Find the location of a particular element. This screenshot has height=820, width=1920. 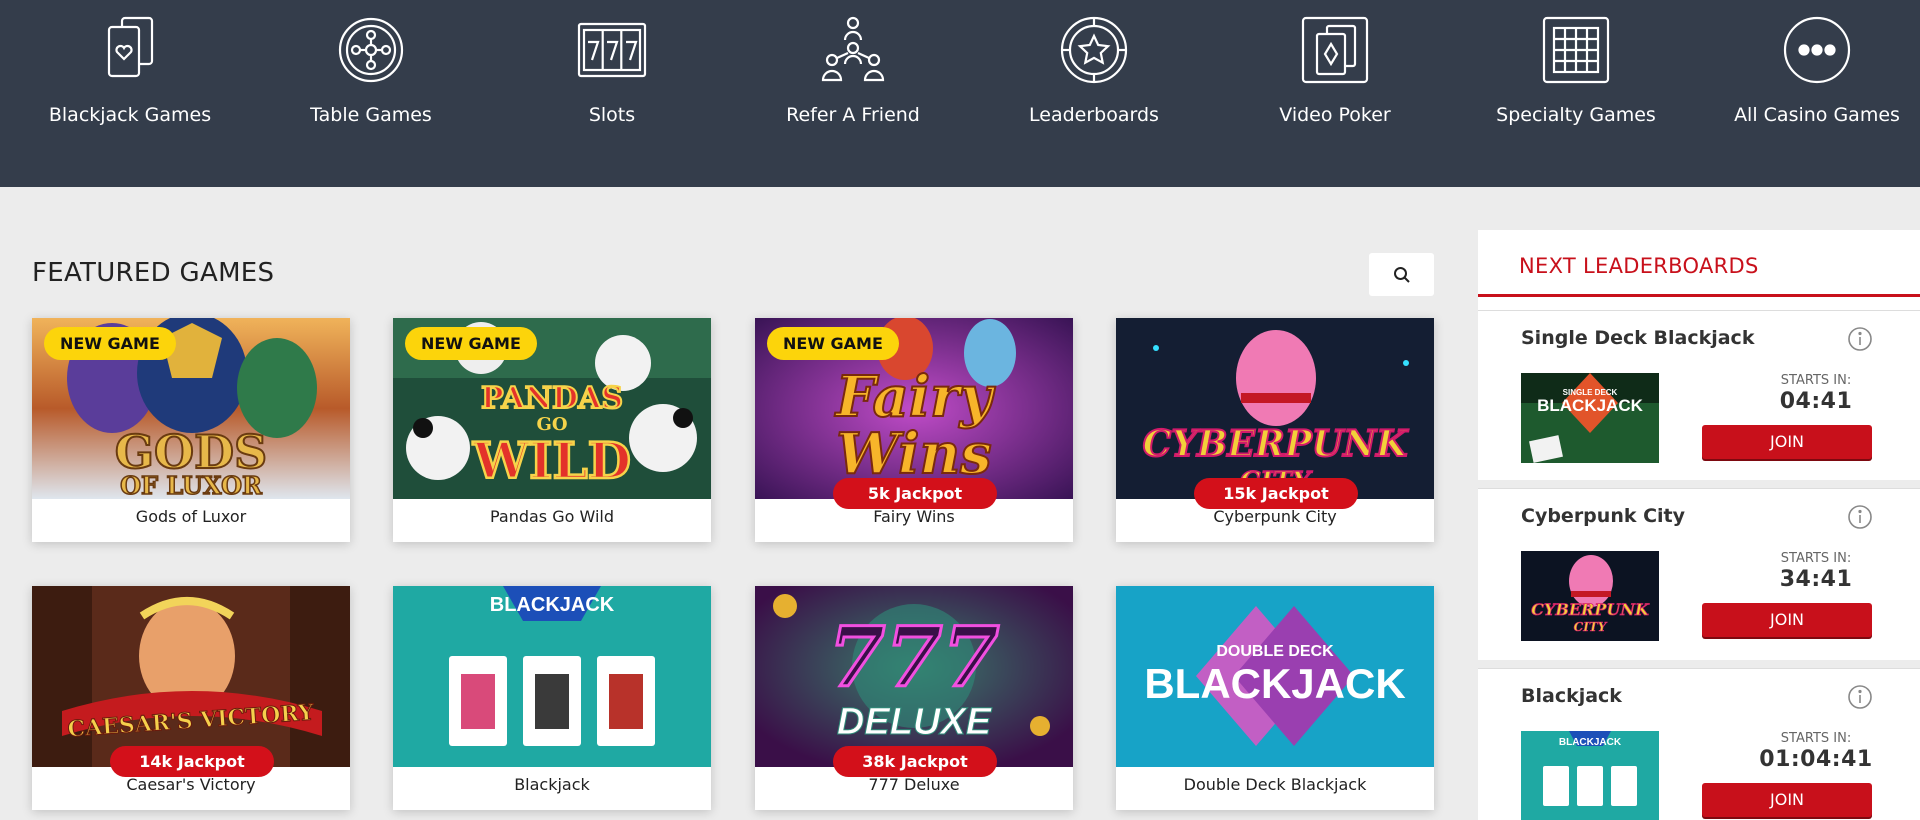

svg-text: DELUXE is located at coordinates (915, 722).